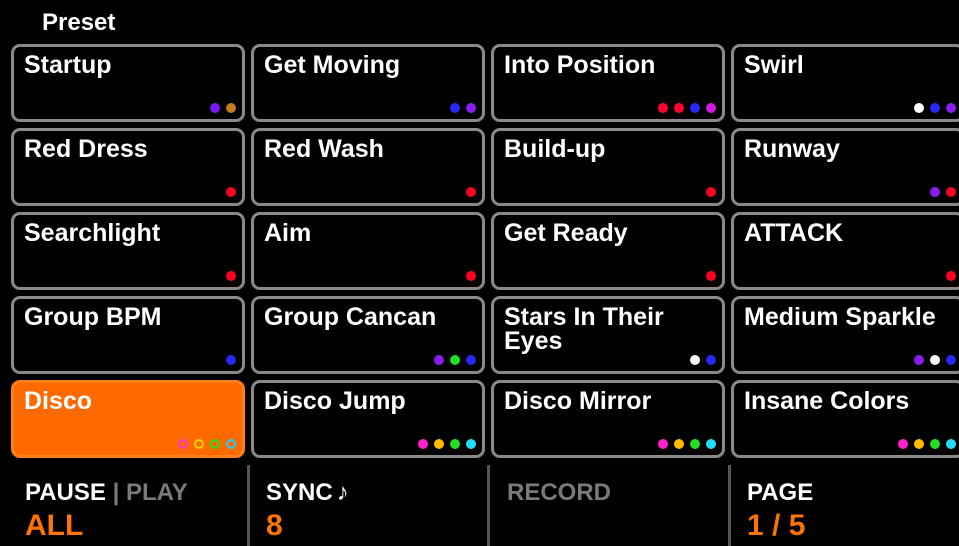  Describe the element at coordinates (274, 525) in the screenshot. I see `sync-value: 8` at that location.